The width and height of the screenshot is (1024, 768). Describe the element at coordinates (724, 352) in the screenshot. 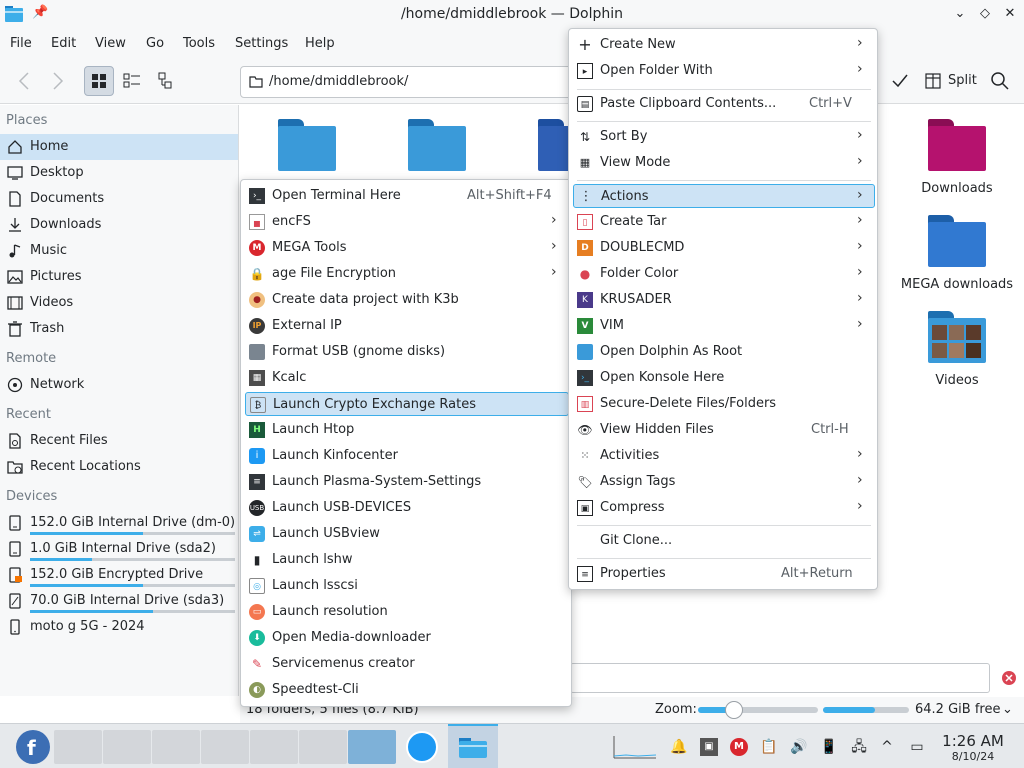

I see `menu-item-dolphin-root: Open Dolphin As Root` at that location.